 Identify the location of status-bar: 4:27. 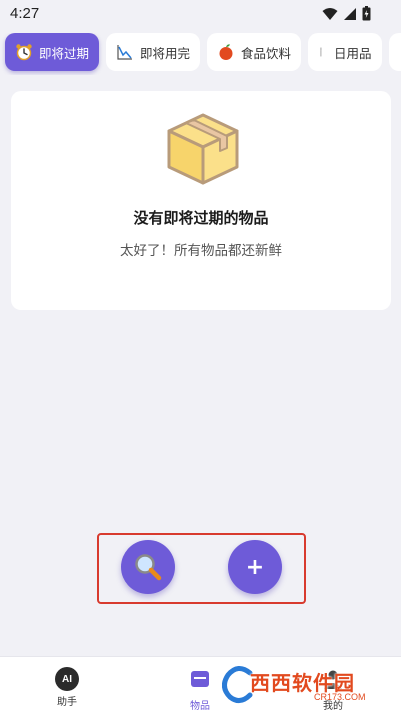
(200, 14).